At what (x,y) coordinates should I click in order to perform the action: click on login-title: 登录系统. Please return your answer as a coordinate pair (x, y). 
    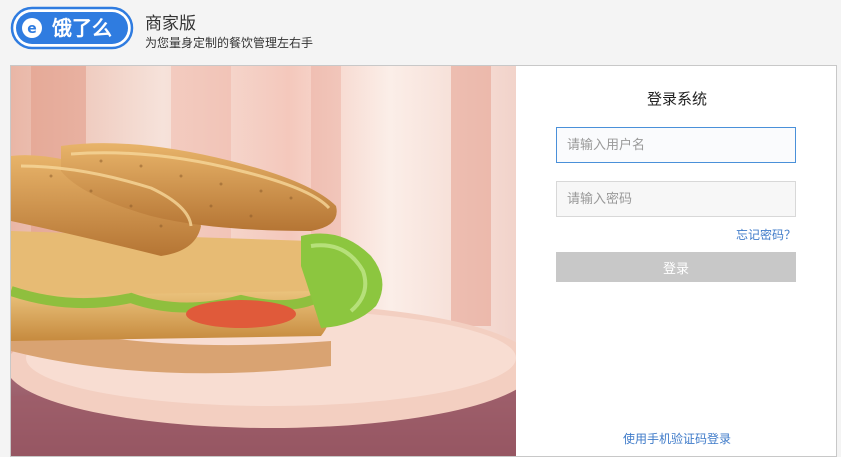
    Looking at the image, I should click on (676, 99).